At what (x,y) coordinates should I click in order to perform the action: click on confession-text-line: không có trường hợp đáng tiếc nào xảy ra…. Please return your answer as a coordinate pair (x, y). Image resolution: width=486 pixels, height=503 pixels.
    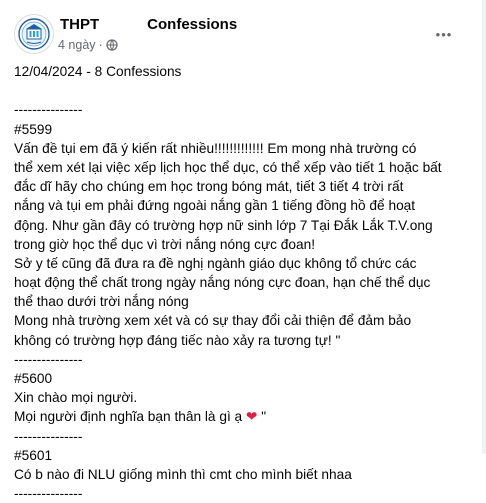
    Looking at the image, I should click on (177, 340).